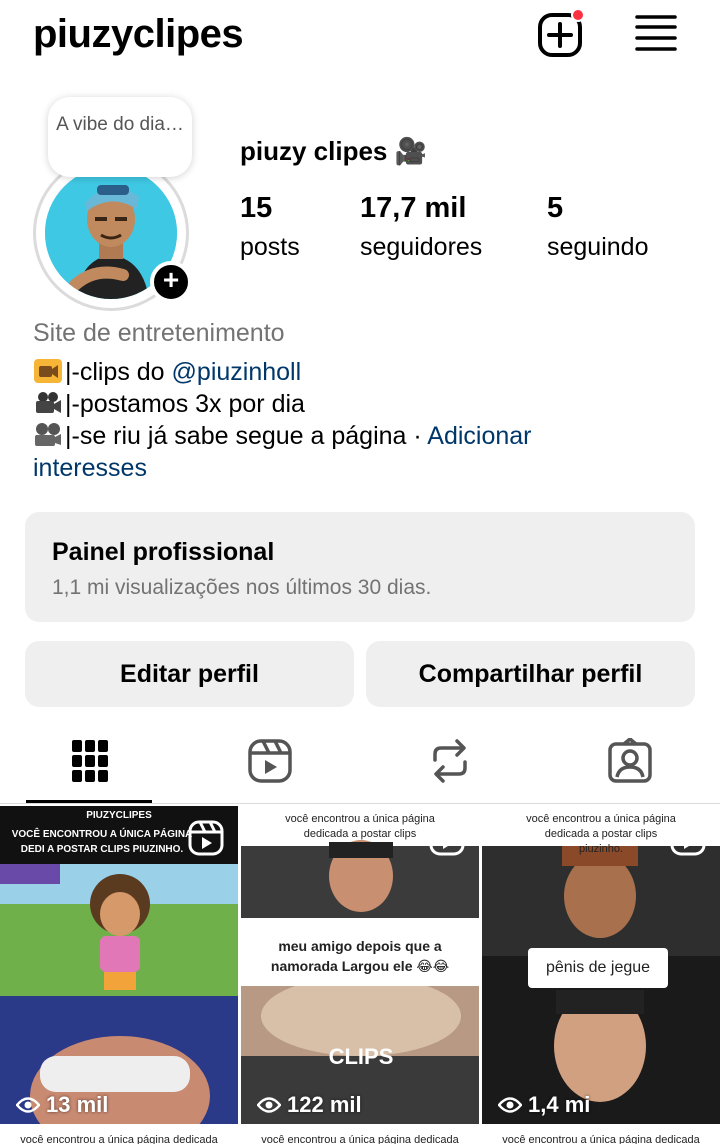 The width and height of the screenshot is (720, 1144). Describe the element at coordinates (120, 235) in the screenshot. I see `profile-avatar-area: +` at that location.